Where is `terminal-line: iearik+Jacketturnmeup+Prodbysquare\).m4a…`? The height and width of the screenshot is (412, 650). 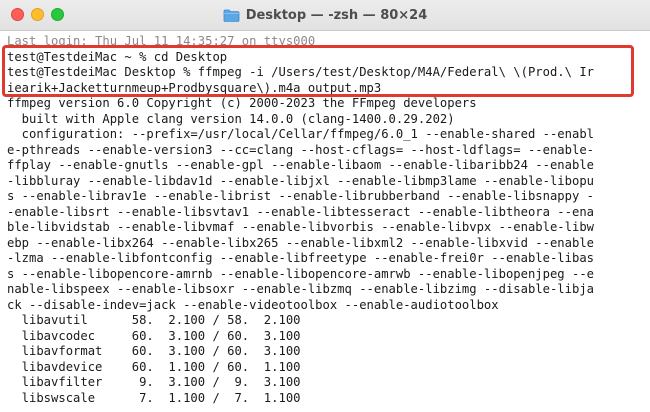 terminal-line: iearik+Jacketturnmeup+Prodbysquare\).m4a… is located at coordinates (194, 87).